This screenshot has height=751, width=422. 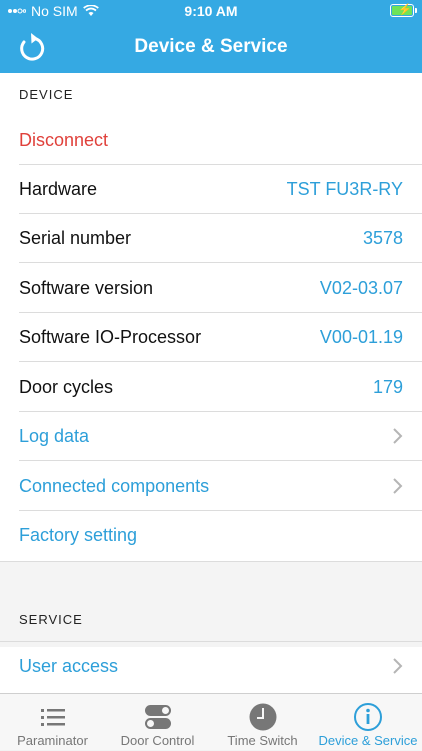 What do you see at coordinates (403, 10) in the screenshot?
I see `battery-charging-icon: ⚡` at bounding box center [403, 10].